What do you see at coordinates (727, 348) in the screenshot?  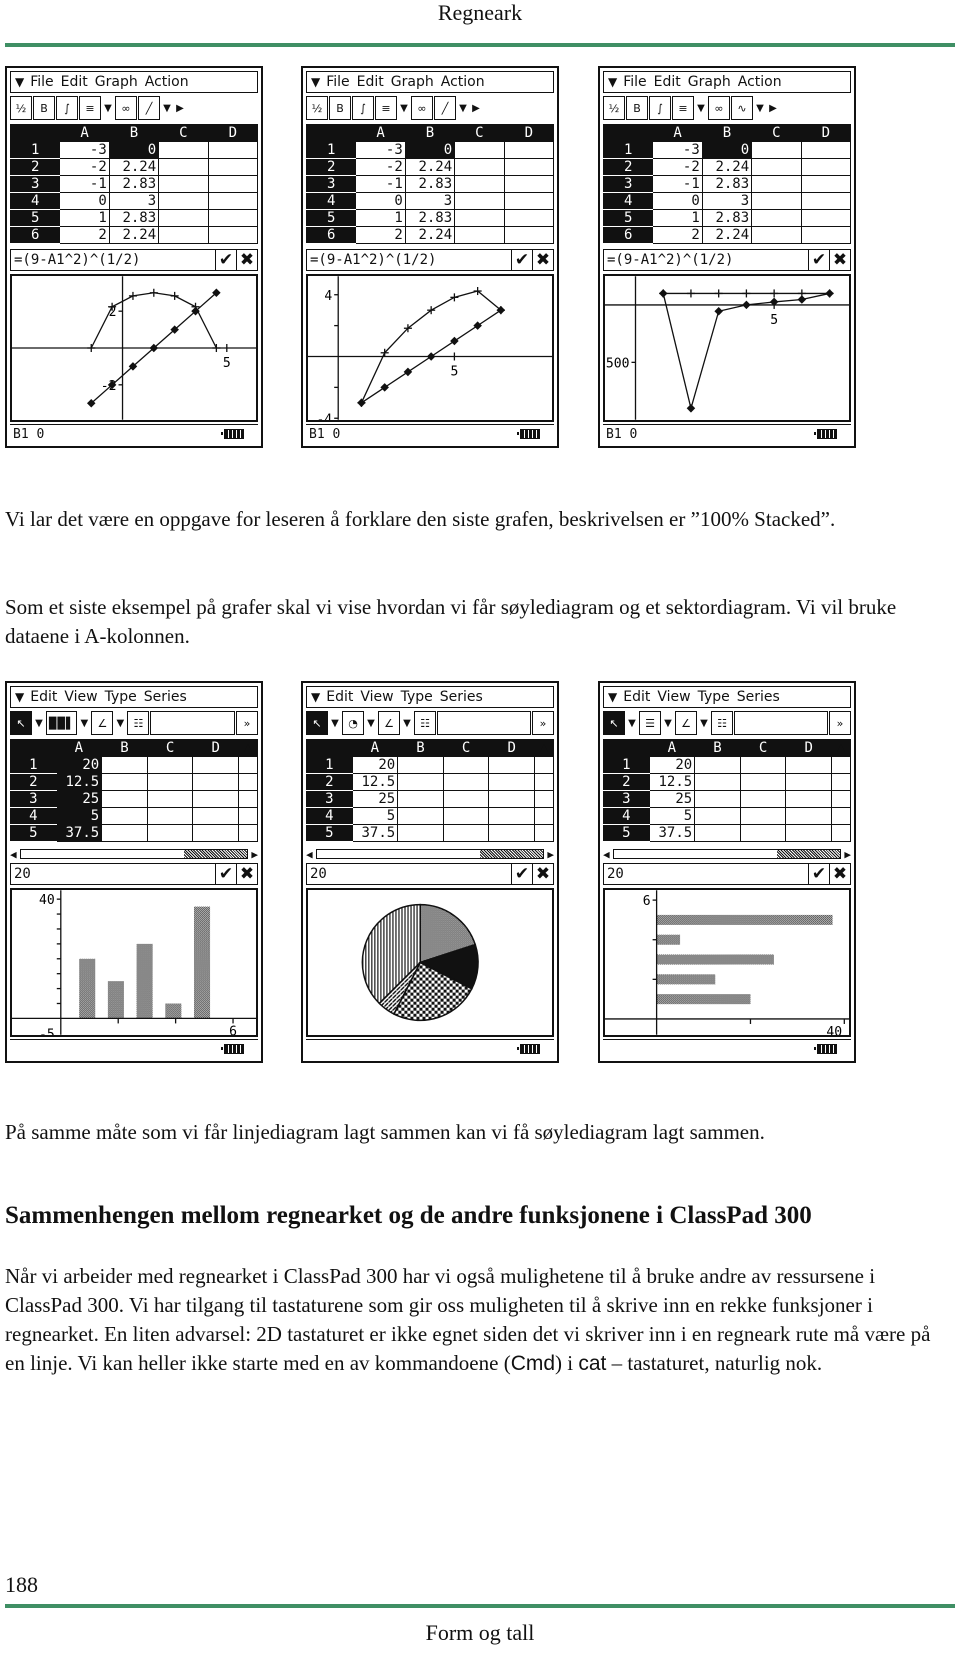 I see `graph-window: -500 5` at bounding box center [727, 348].